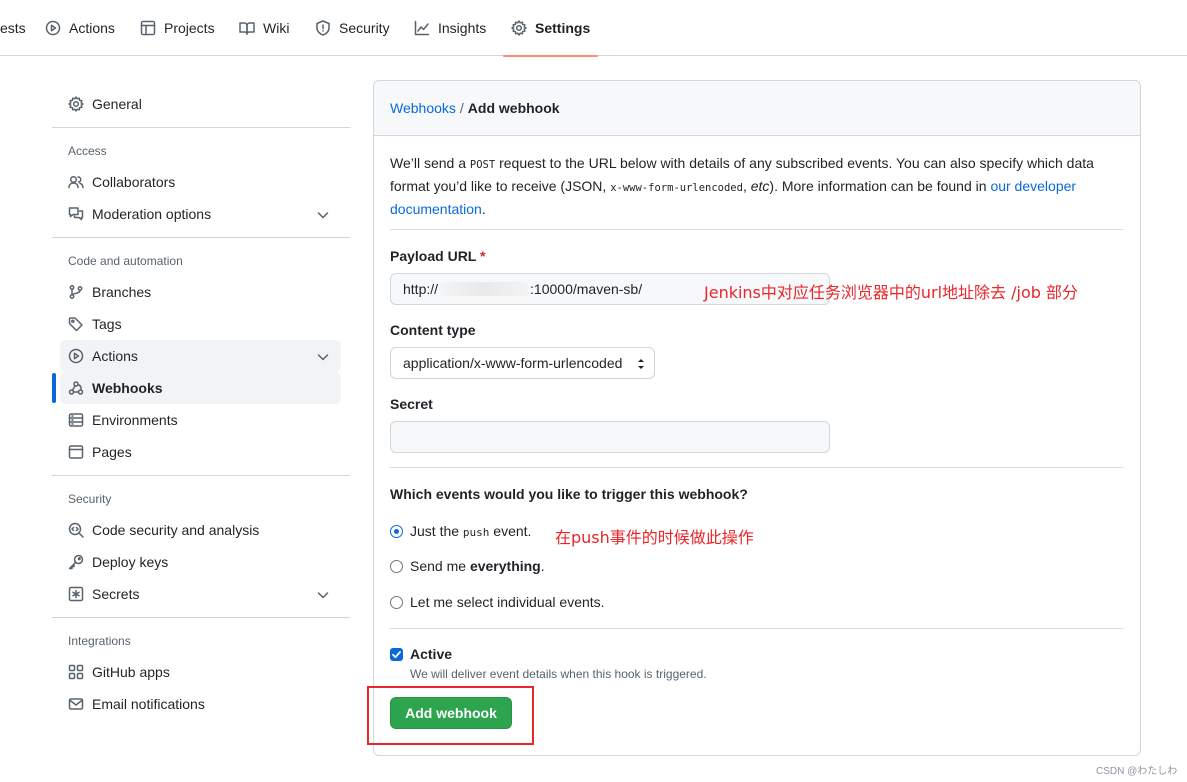  What do you see at coordinates (411, 404) in the screenshot?
I see `secret-label: Secret` at bounding box center [411, 404].